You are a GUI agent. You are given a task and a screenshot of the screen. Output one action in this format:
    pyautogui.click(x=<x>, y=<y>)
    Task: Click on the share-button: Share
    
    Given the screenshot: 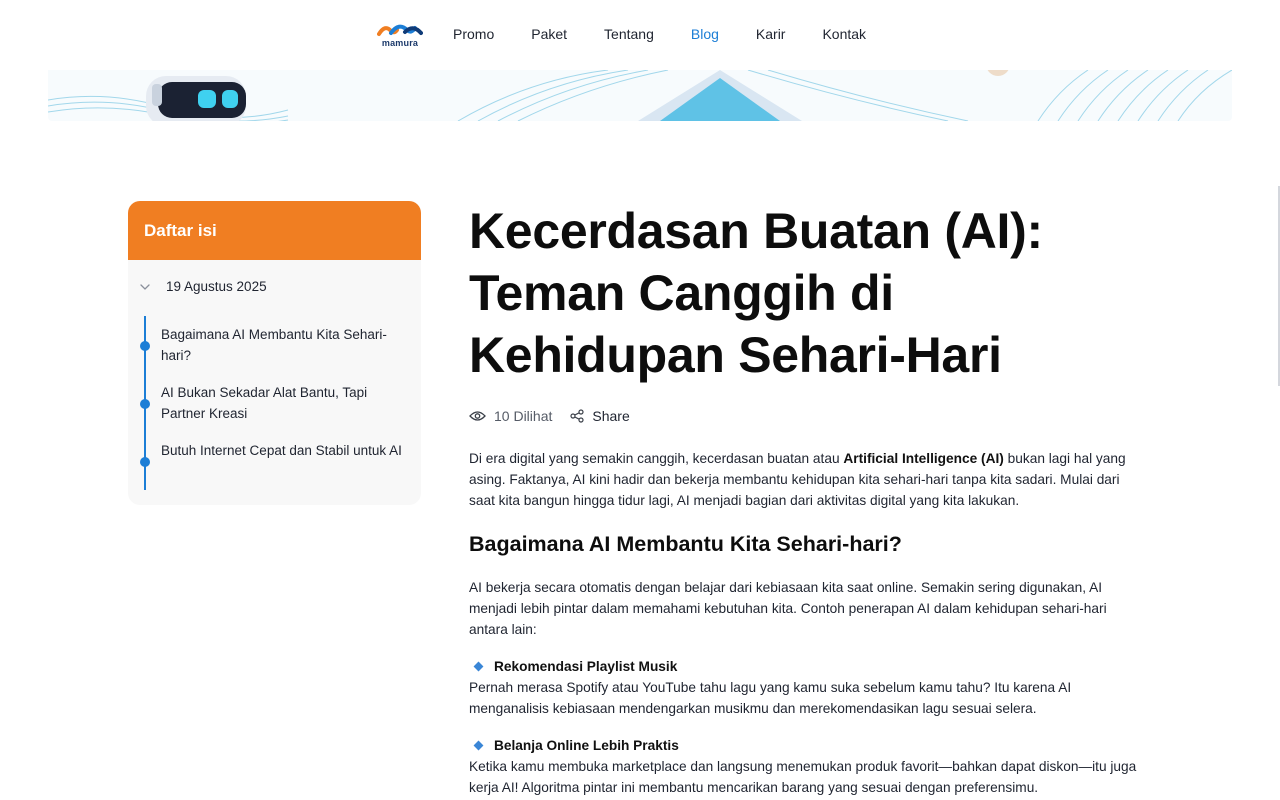 What is the action you would take?
    pyautogui.click(x=600, y=416)
    